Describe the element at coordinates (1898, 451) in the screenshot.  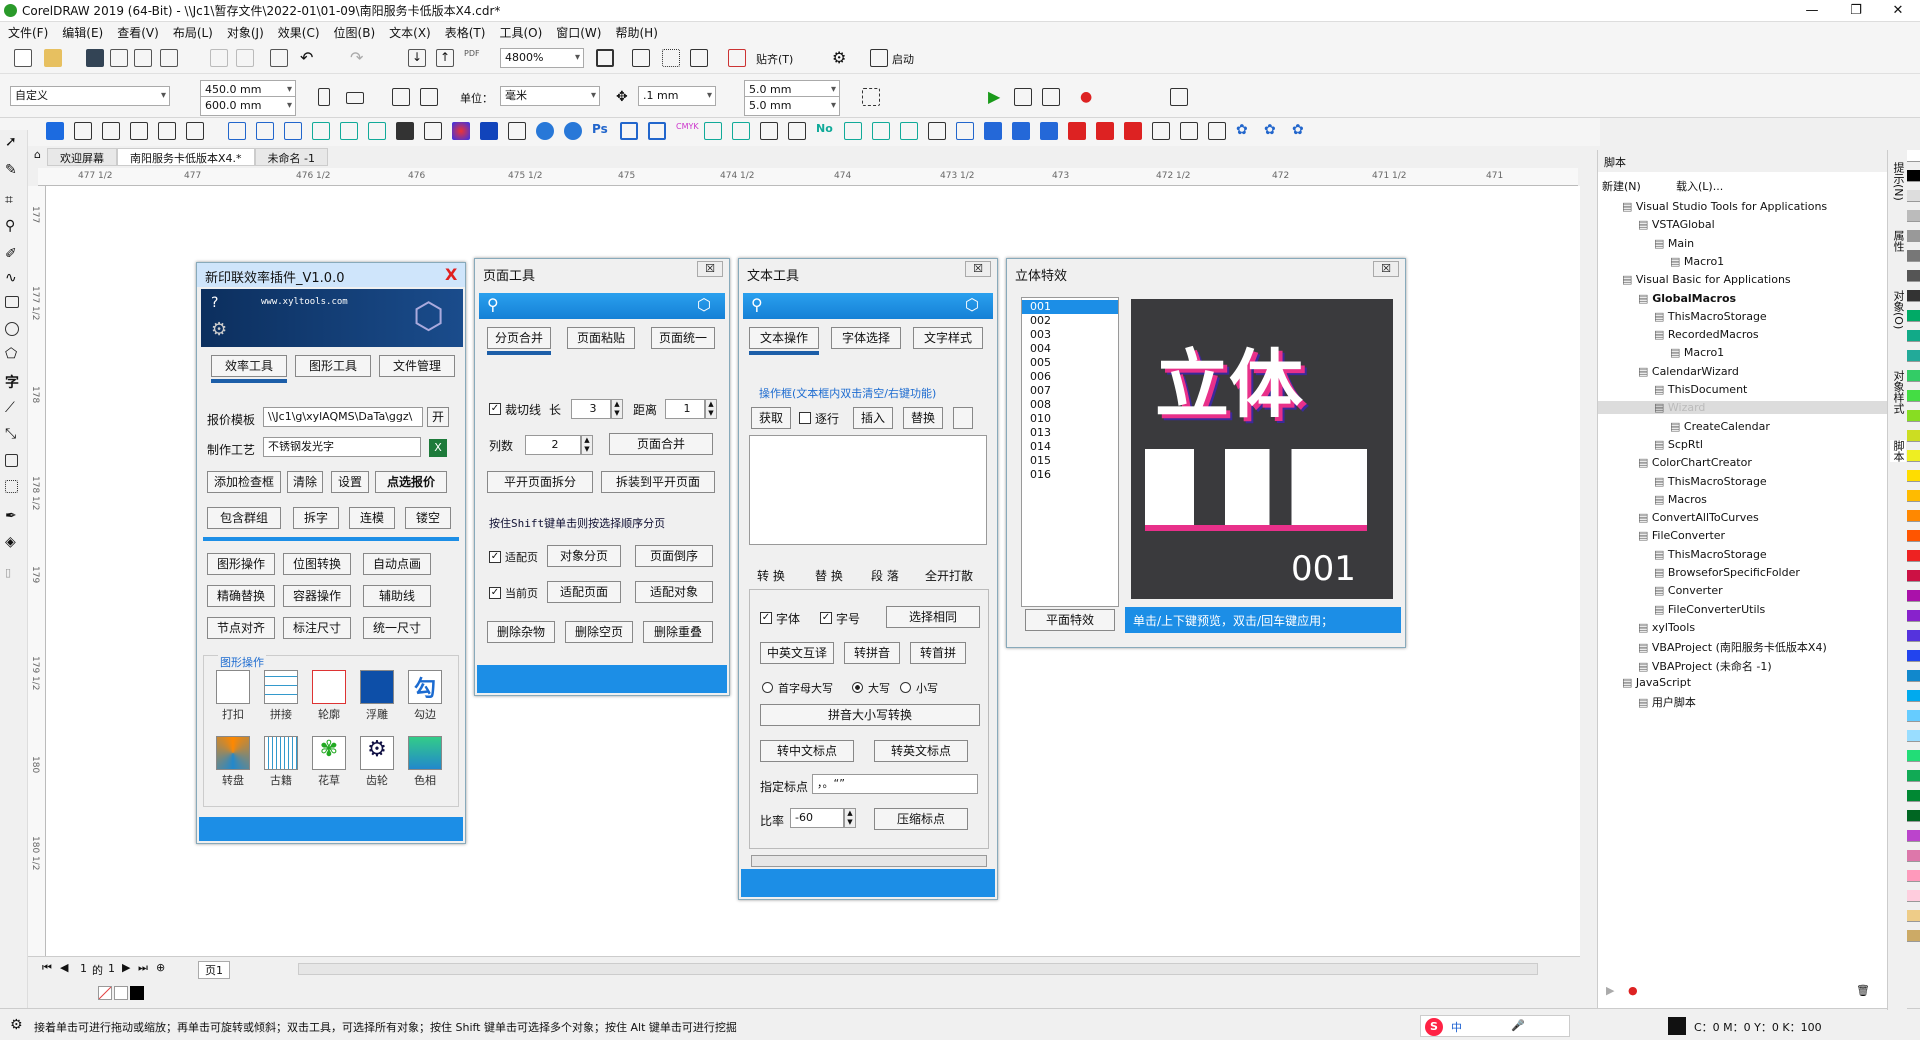
I see `vtab-scripts: 脚本` at that location.